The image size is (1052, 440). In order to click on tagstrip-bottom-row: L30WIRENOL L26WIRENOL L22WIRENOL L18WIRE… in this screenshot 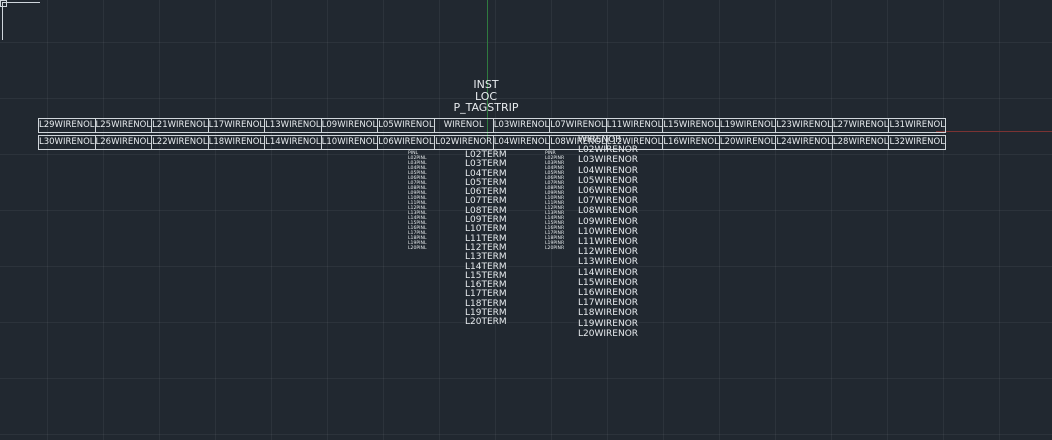, I will do `click(492, 142)`.